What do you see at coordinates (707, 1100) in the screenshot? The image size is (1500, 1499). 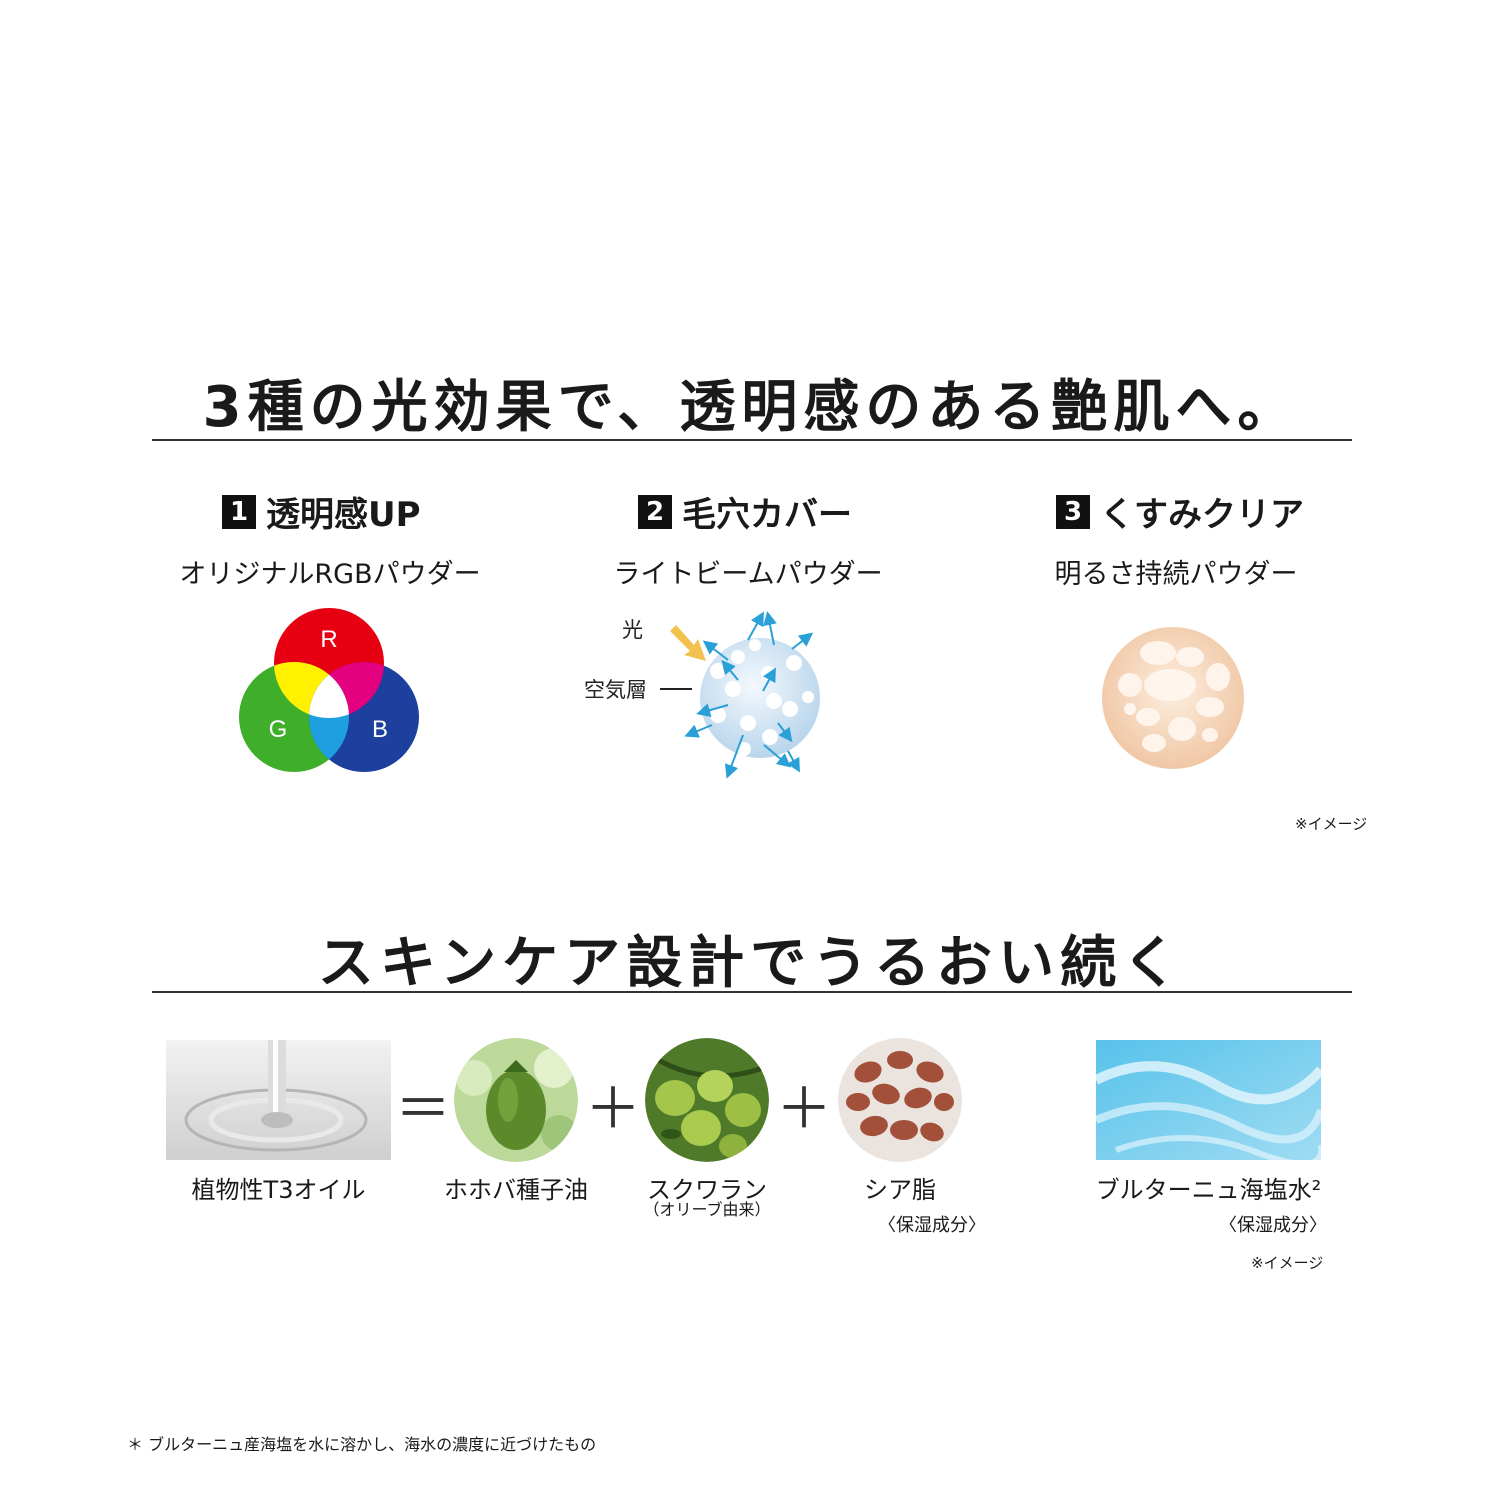 I see `olive-image` at bounding box center [707, 1100].